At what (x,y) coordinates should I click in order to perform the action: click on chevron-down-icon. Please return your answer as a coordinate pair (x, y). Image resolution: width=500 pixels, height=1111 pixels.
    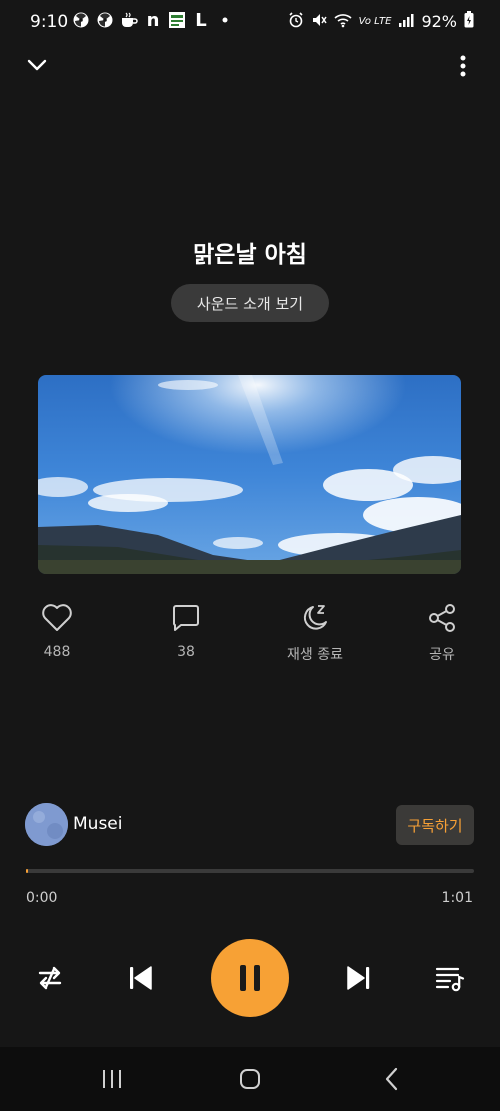
    Looking at the image, I should click on (37, 65).